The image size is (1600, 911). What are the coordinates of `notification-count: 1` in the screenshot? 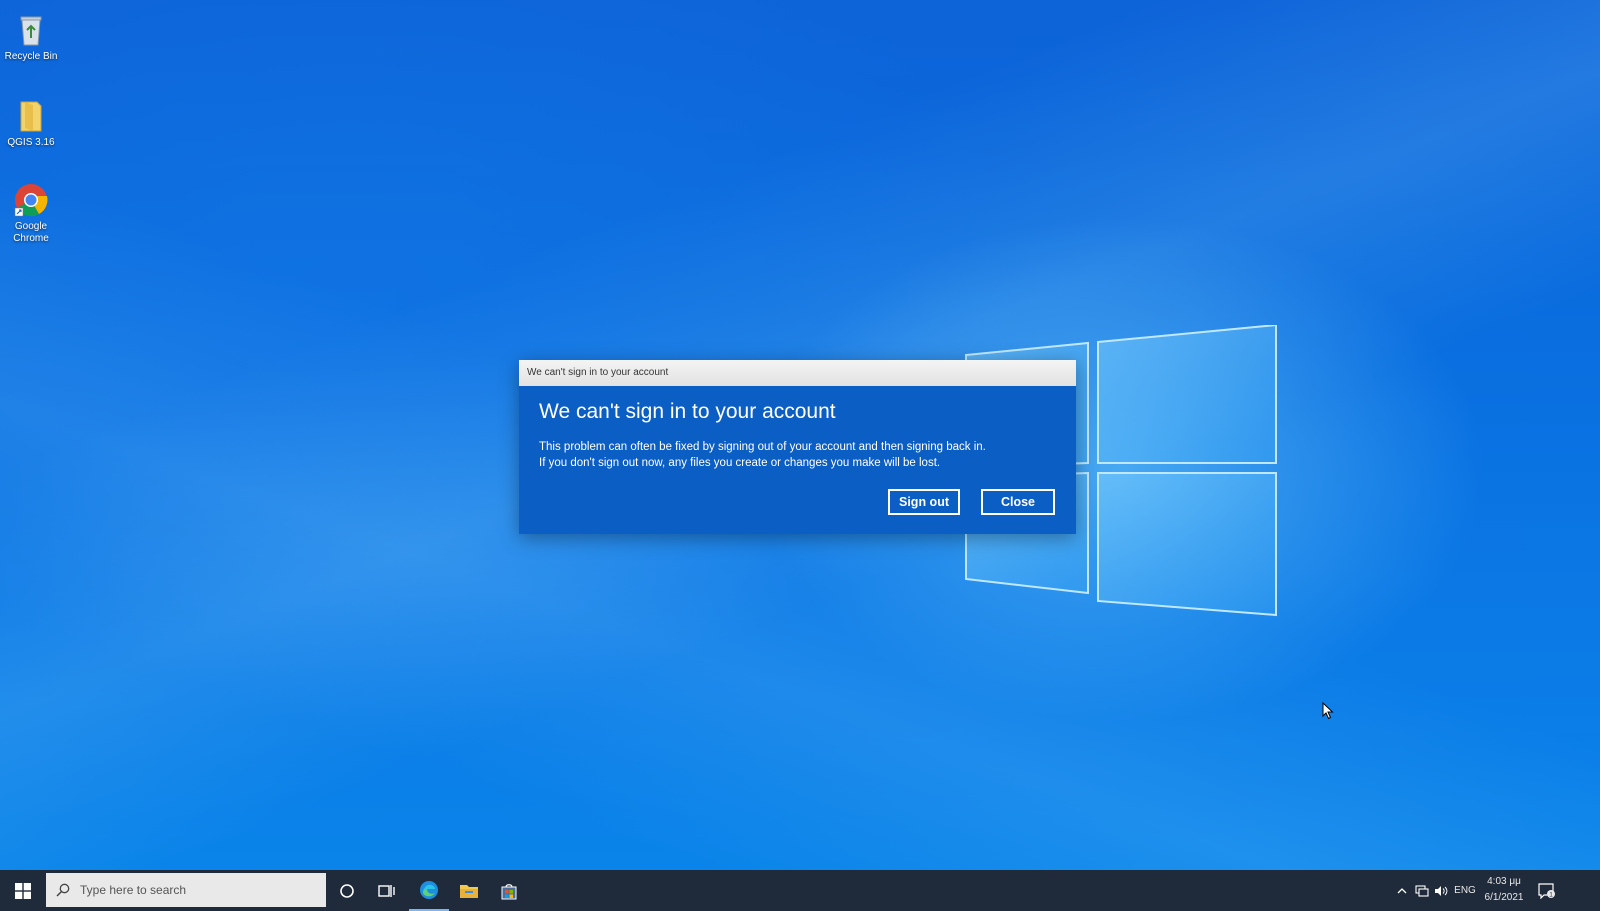 It's located at (1551, 894).